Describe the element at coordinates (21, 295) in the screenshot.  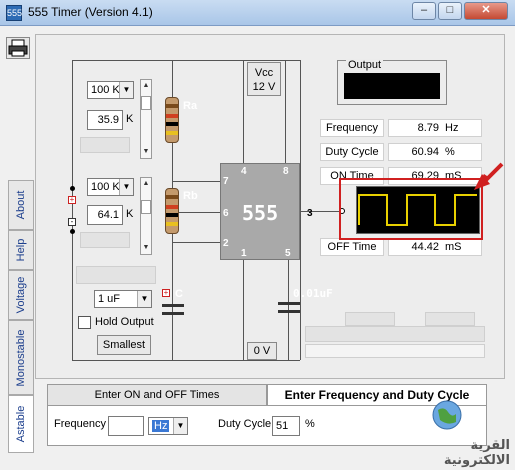
I see `tab-voltage: Voltage` at that location.